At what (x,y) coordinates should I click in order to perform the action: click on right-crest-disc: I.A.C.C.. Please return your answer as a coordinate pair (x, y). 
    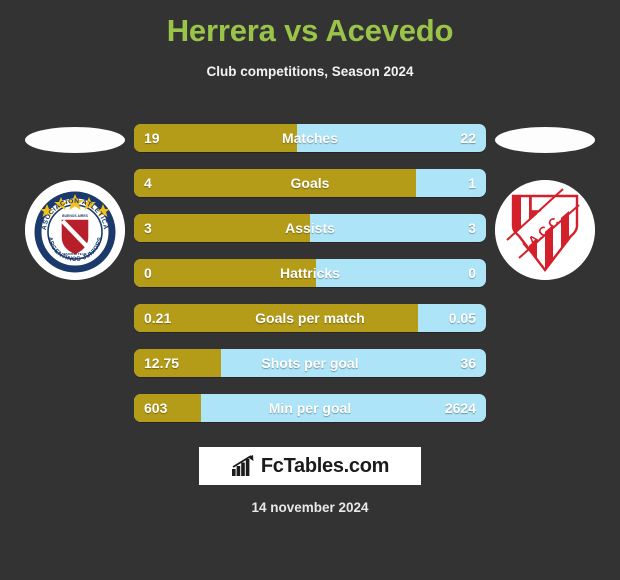
    Looking at the image, I should click on (545, 230).